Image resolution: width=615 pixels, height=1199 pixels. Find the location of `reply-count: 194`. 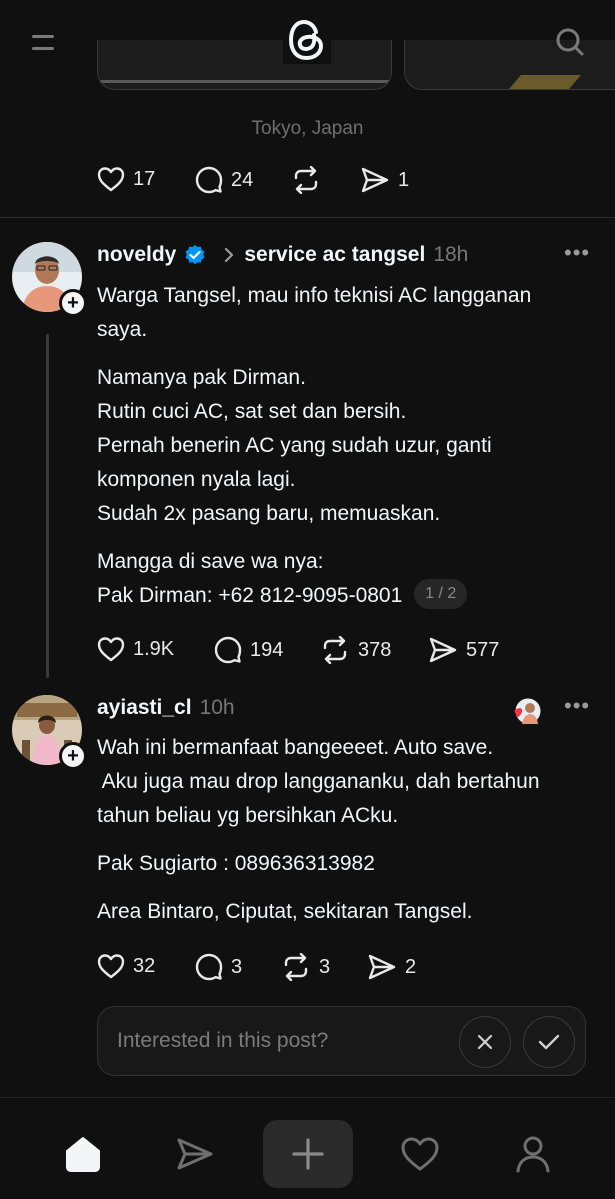

reply-count: 194 is located at coordinates (267, 649).